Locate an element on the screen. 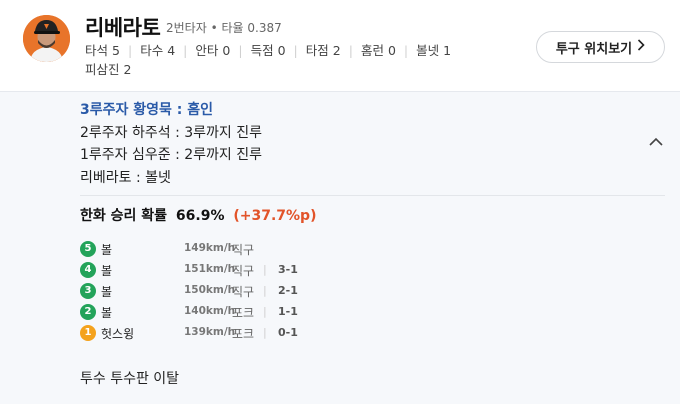  pitch-number-badge: 1 is located at coordinates (88, 333).